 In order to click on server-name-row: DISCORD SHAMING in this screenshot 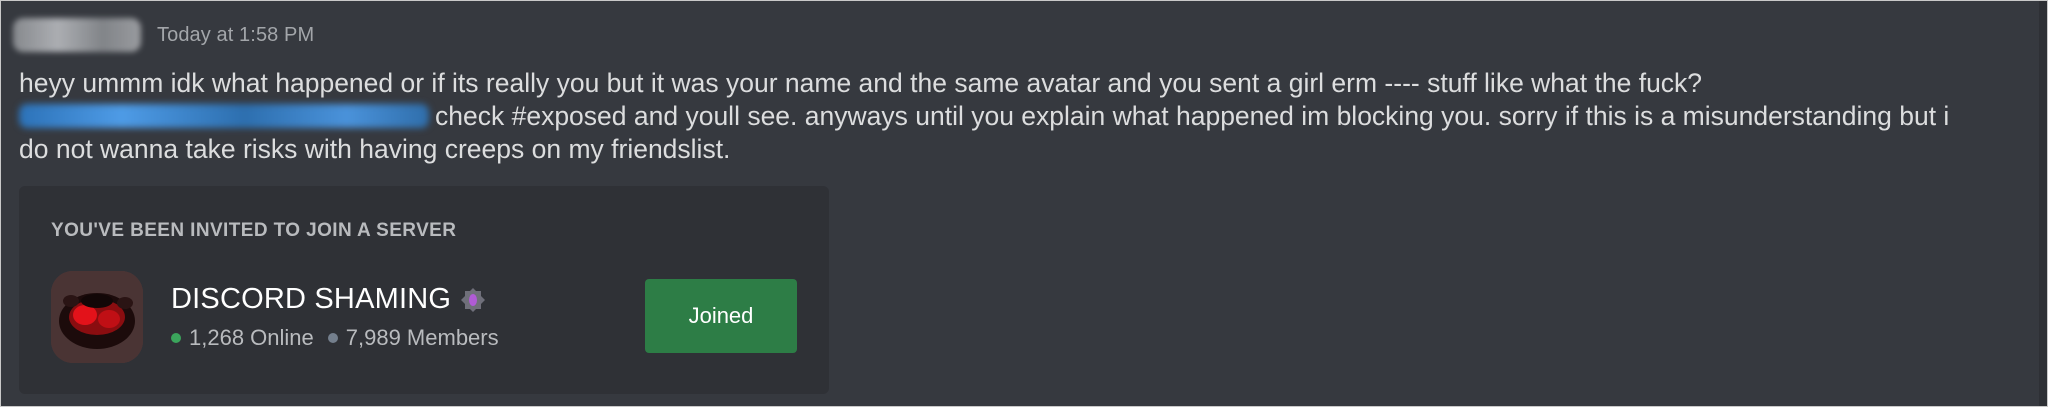, I will do `click(328, 299)`.